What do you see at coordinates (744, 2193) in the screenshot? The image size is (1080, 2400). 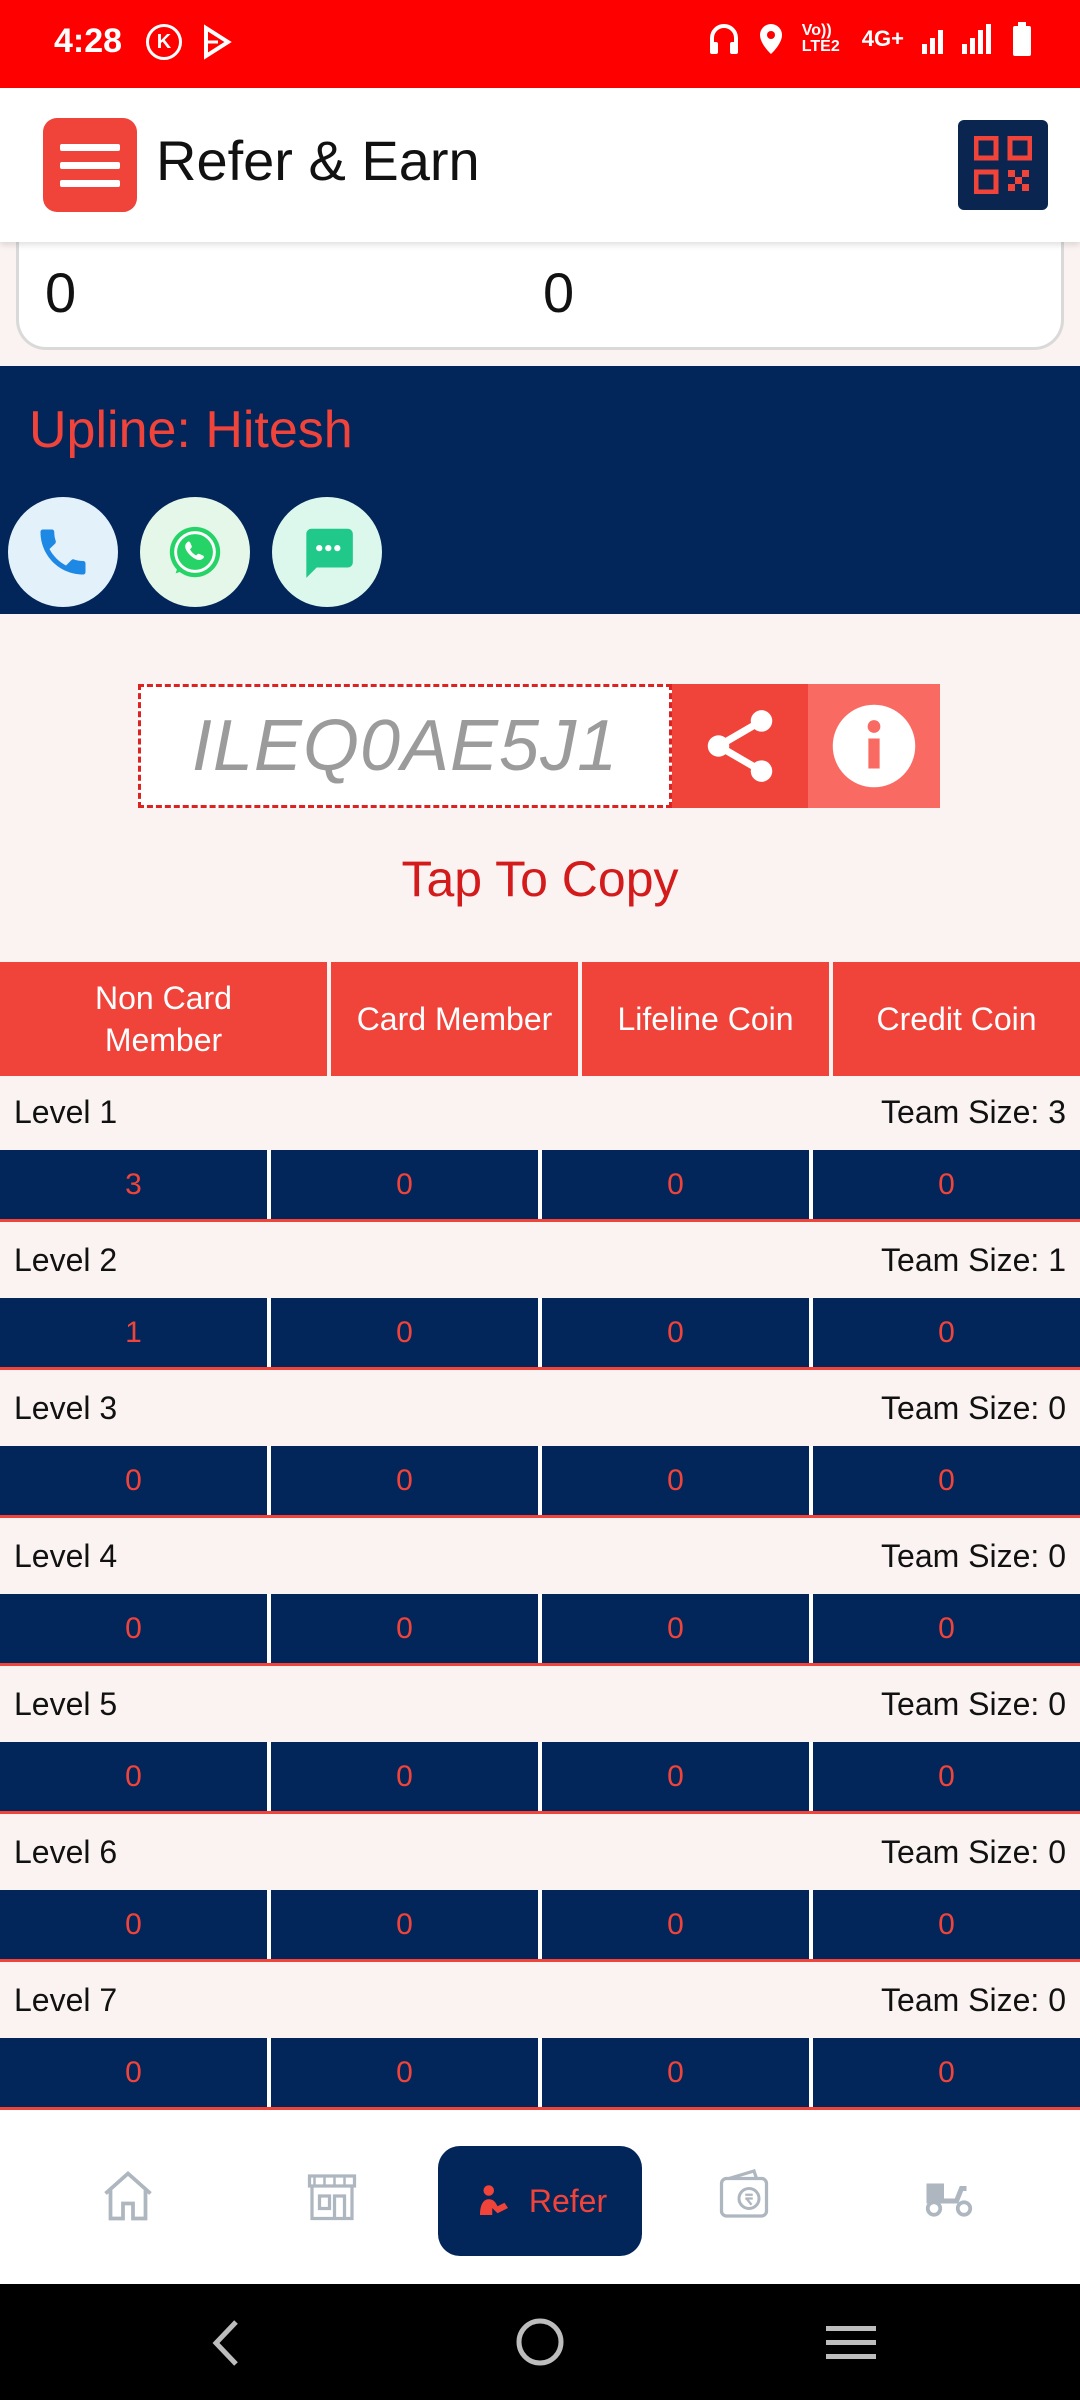 I see `wallet-icon` at bounding box center [744, 2193].